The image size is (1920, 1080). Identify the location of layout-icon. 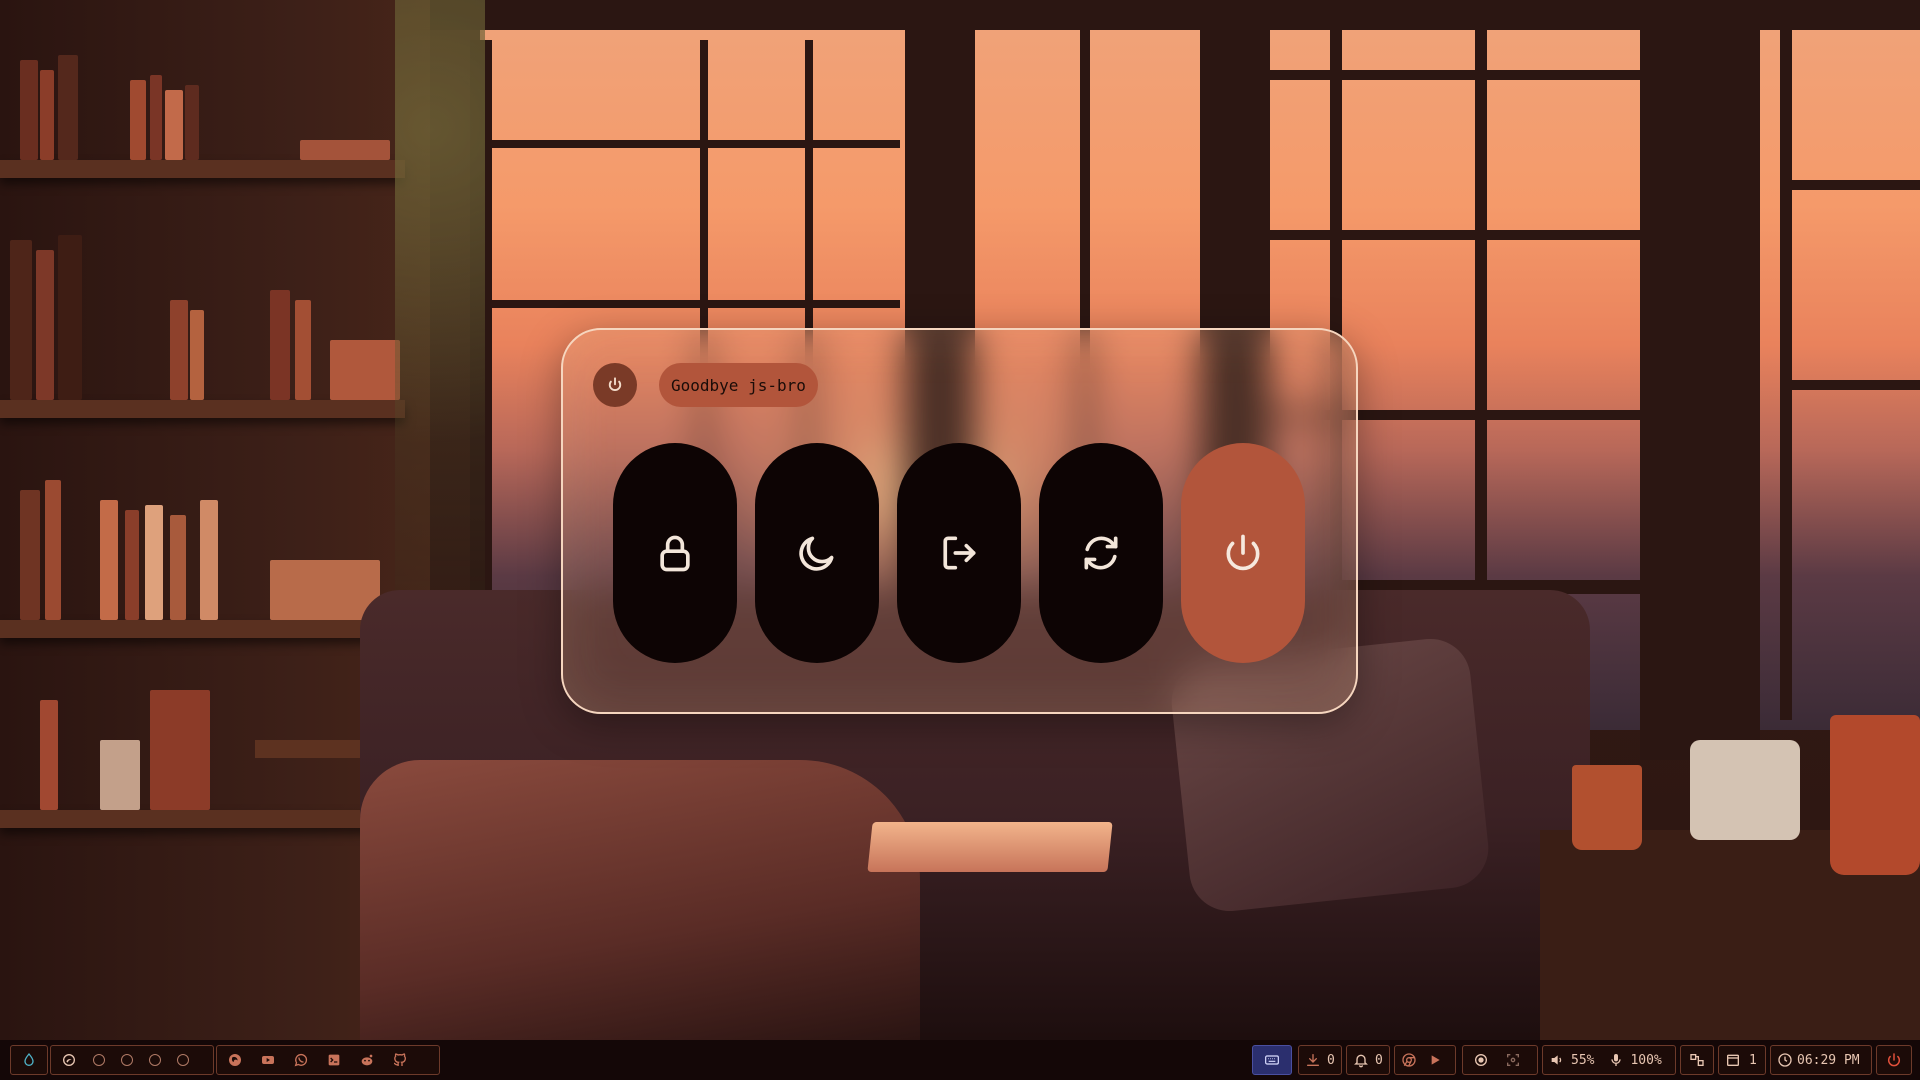
(1697, 1060).